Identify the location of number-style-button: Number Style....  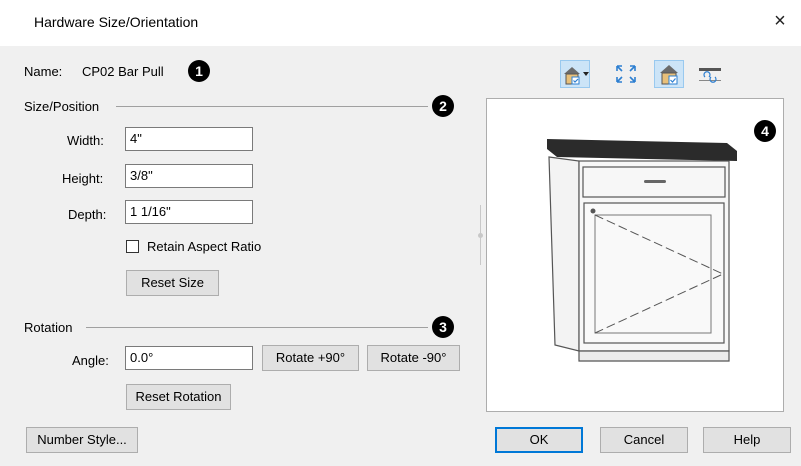
(82, 440).